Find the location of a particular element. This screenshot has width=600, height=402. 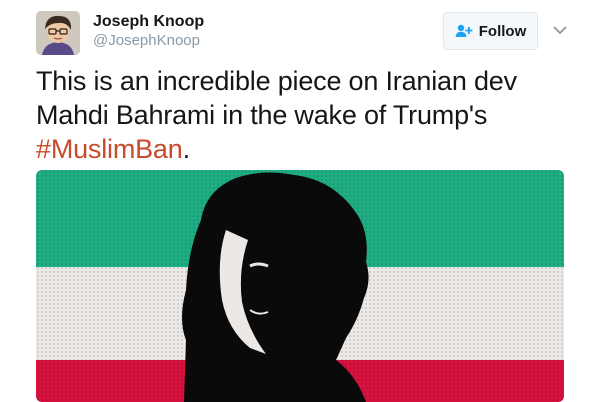

avatar is located at coordinates (58, 33).